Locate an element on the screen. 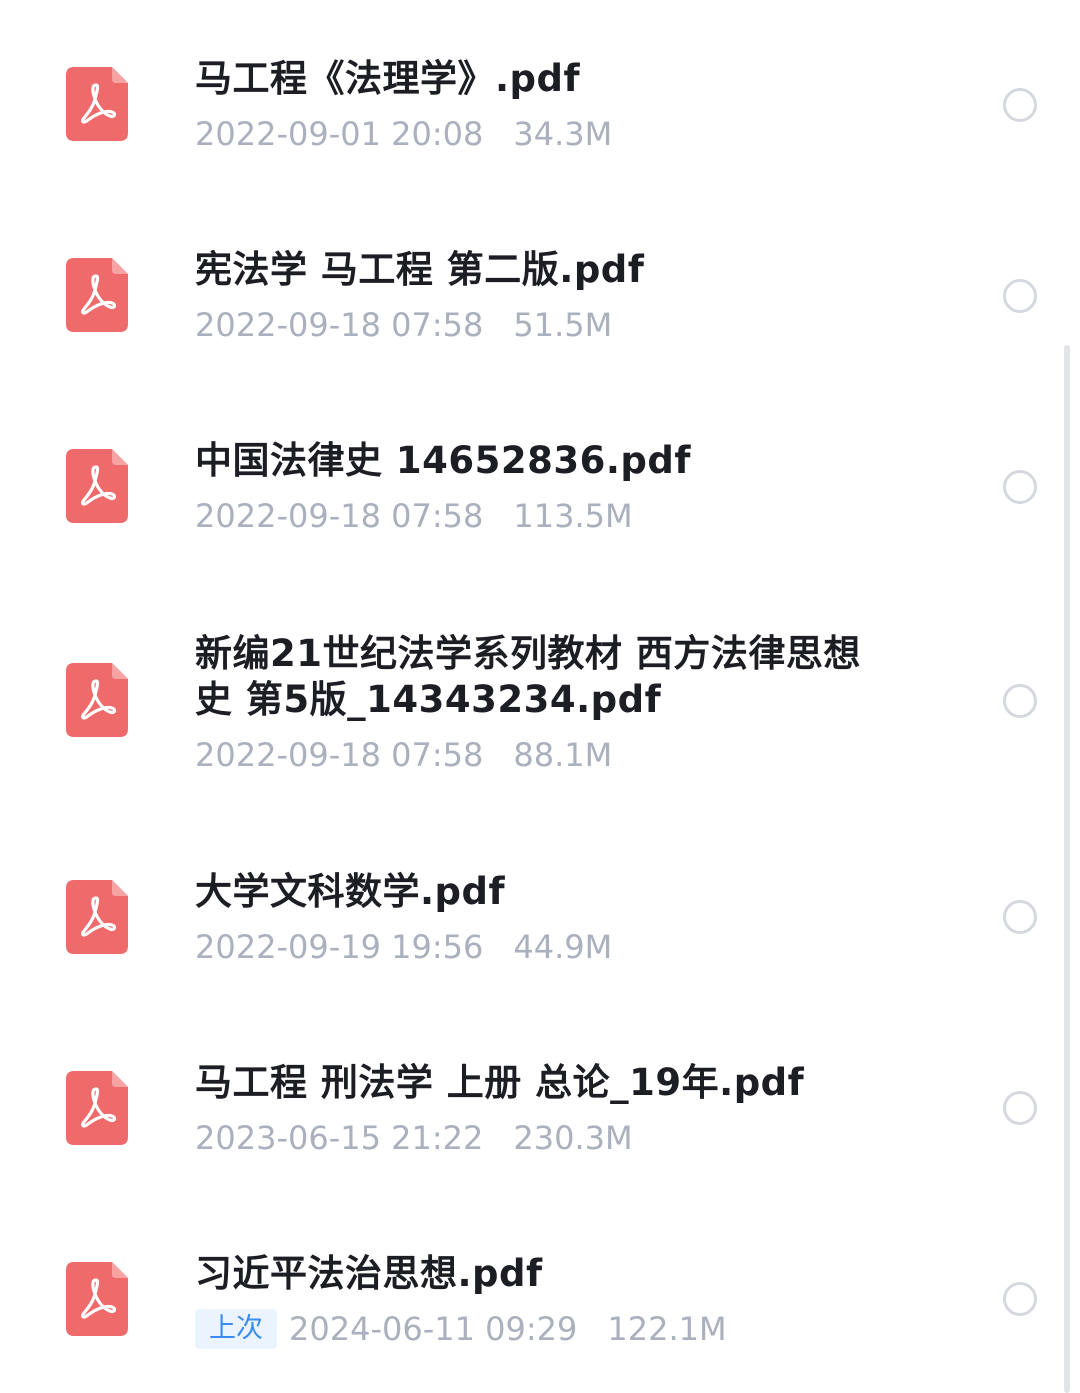 This screenshot has width=1080, height=1393. list-item: 马工程《法理学》.pdf 2022-09-01 20:08 34.3M is located at coordinates (530, 100).